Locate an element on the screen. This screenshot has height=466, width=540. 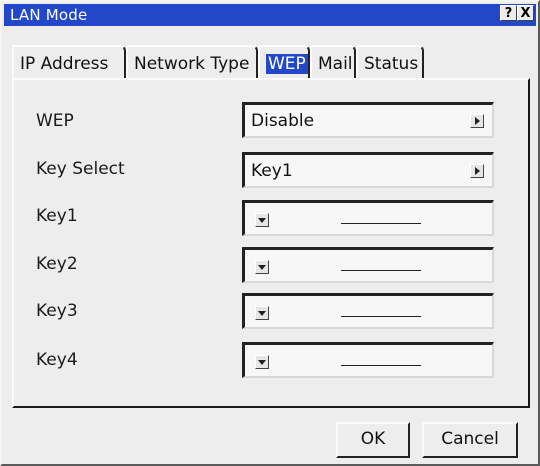
tab-network-type: Network Type is located at coordinates (192, 62).